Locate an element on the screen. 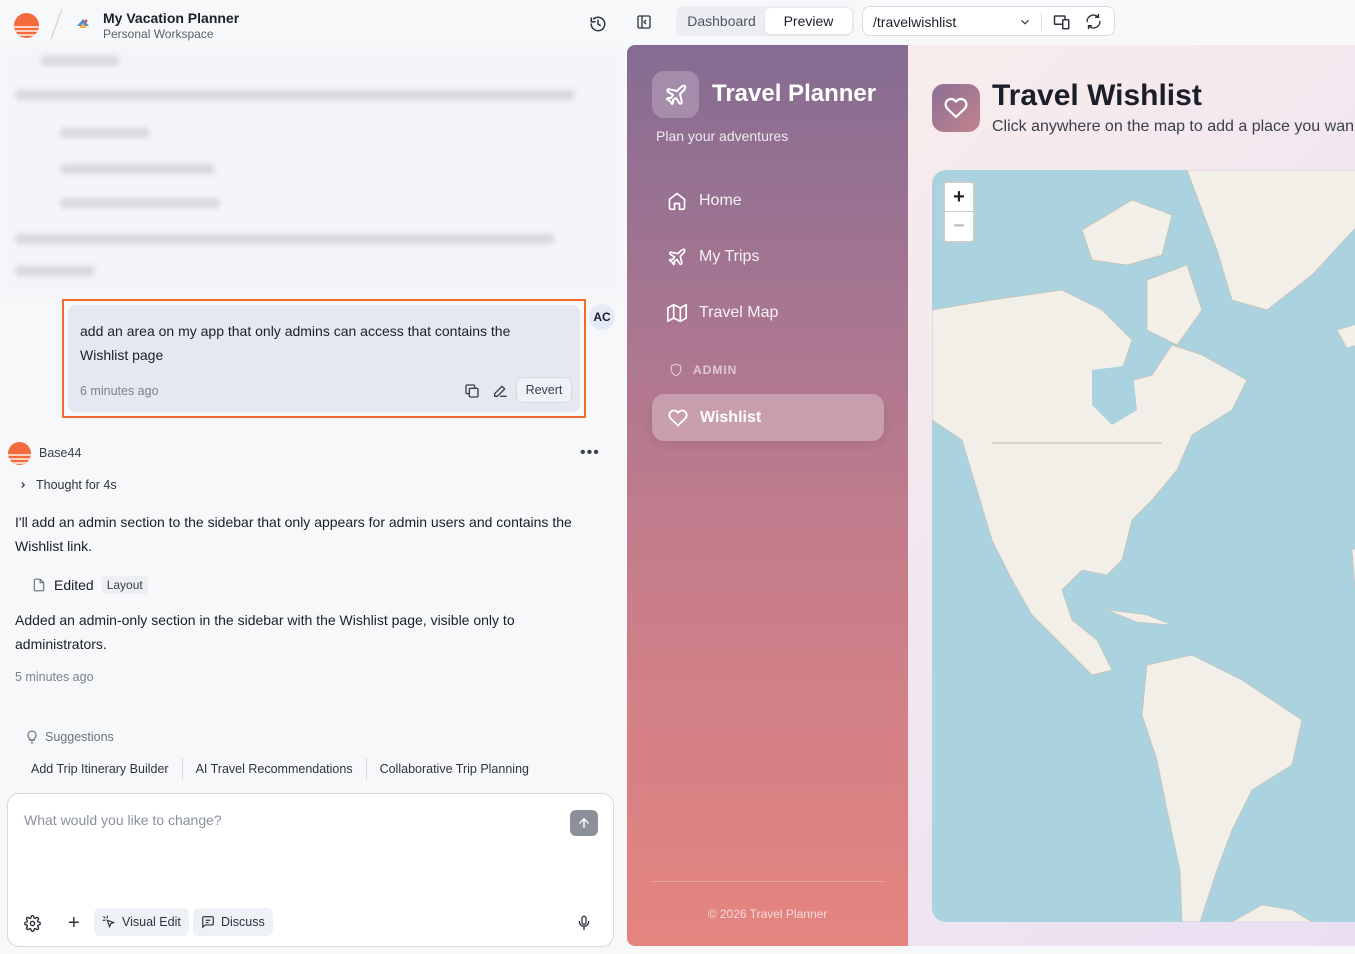  chat-bubble-icon is located at coordinates (208, 922).